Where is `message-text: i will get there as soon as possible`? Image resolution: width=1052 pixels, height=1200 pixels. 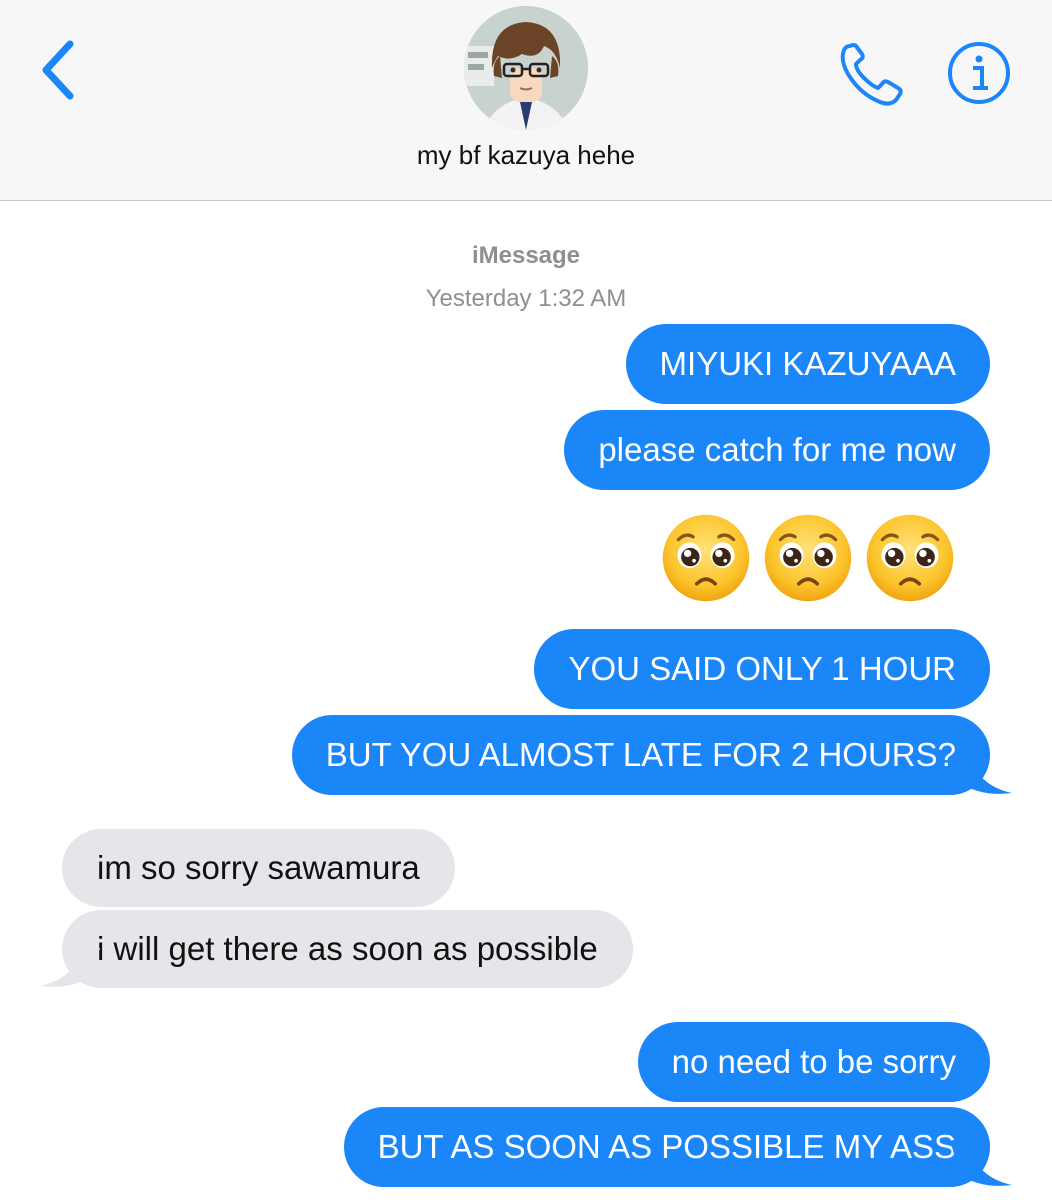 message-text: i will get there as soon as possible is located at coordinates (347, 948).